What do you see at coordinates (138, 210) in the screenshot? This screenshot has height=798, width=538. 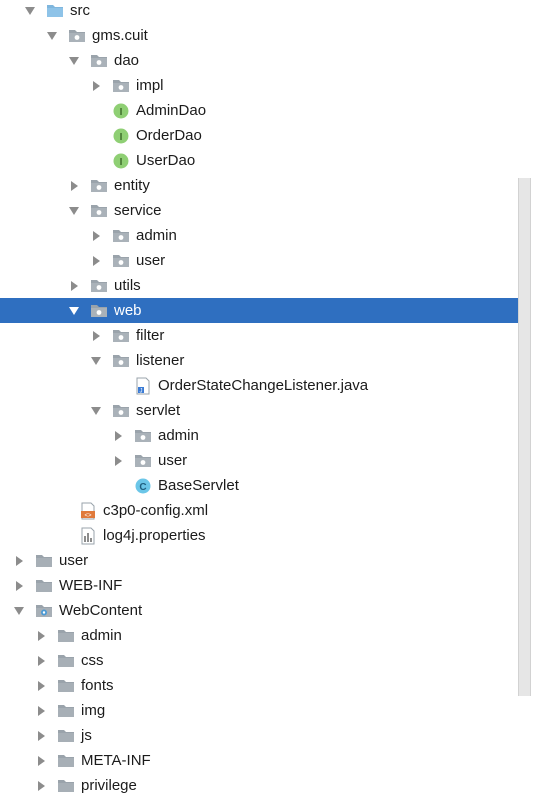 I see `tree-item-label: service` at bounding box center [138, 210].